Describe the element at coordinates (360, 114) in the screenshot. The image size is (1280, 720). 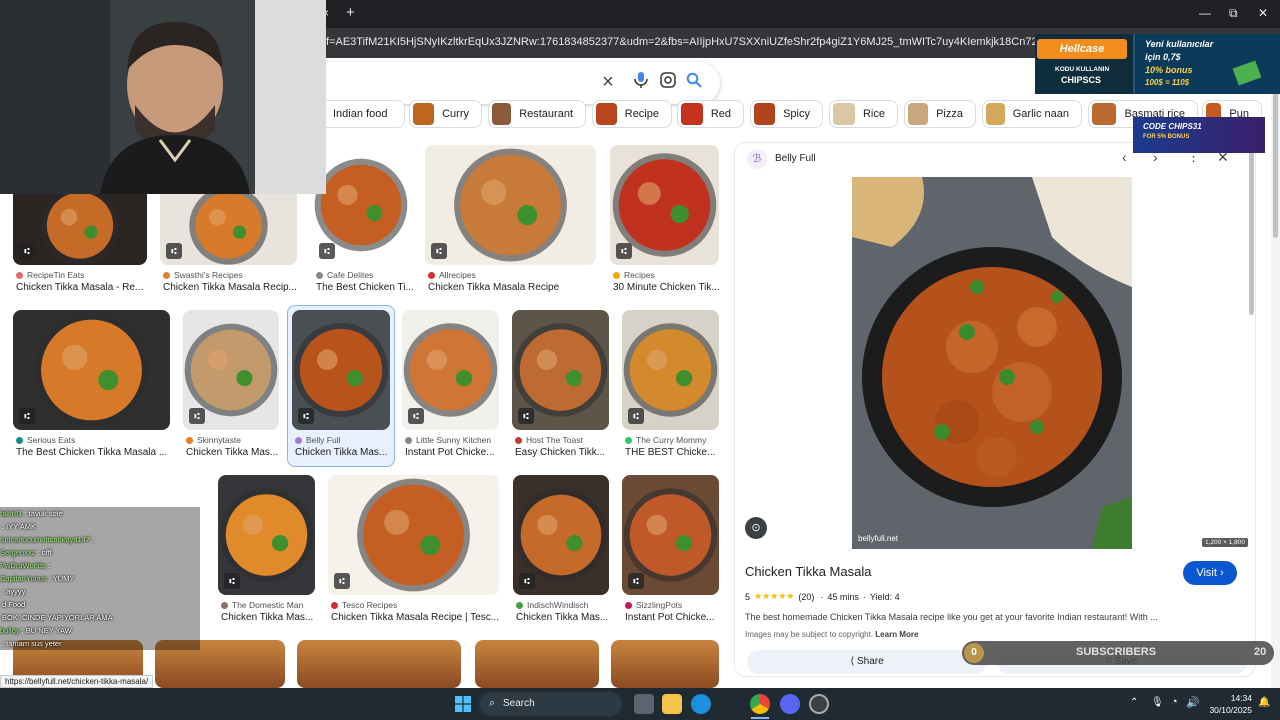
I see `chip-indian-food: Indian food` at that location.